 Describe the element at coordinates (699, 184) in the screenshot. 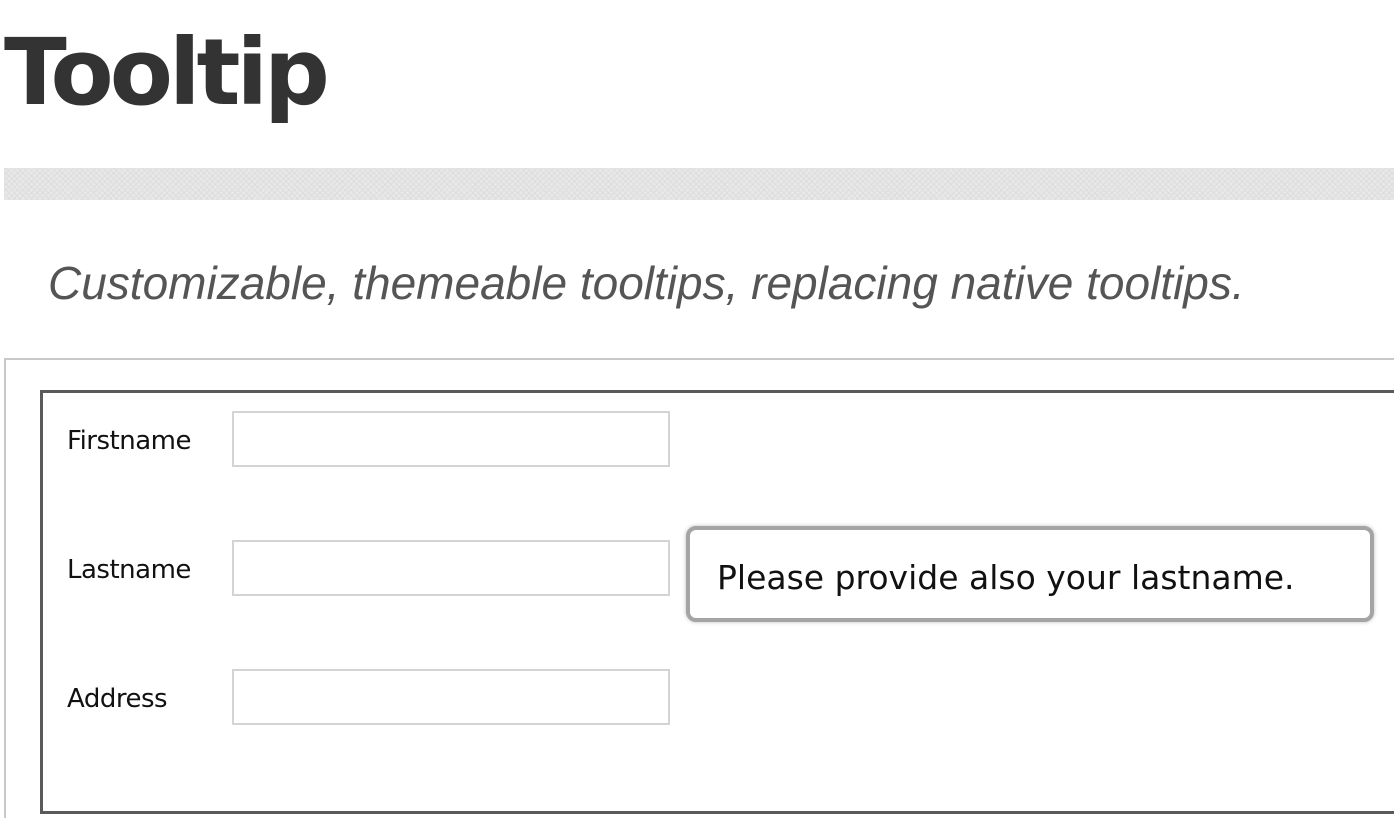

I see `header-divider` at that location.